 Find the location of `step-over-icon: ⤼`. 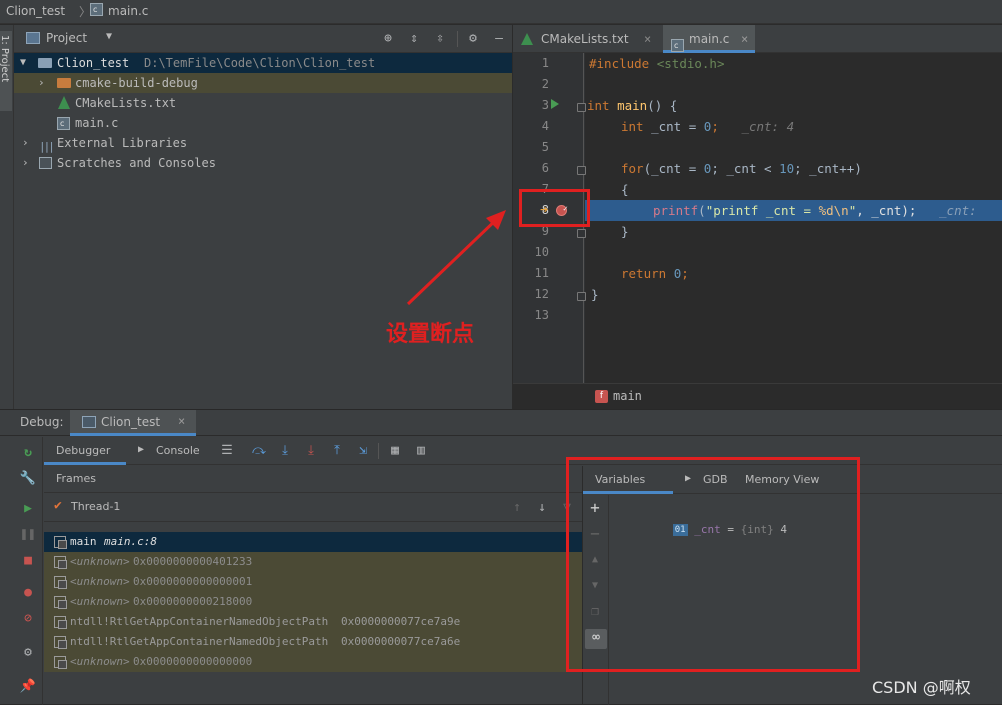

step-over-icon: ⤼ is located at coordinates (259, 451).